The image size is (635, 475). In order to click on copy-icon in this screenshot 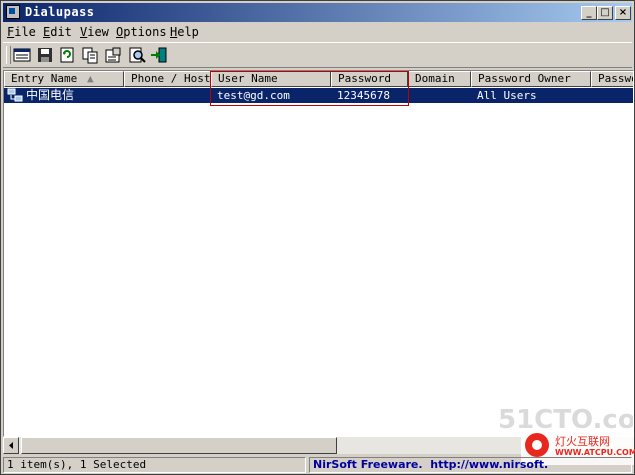, I will do `click(90, 55)`.